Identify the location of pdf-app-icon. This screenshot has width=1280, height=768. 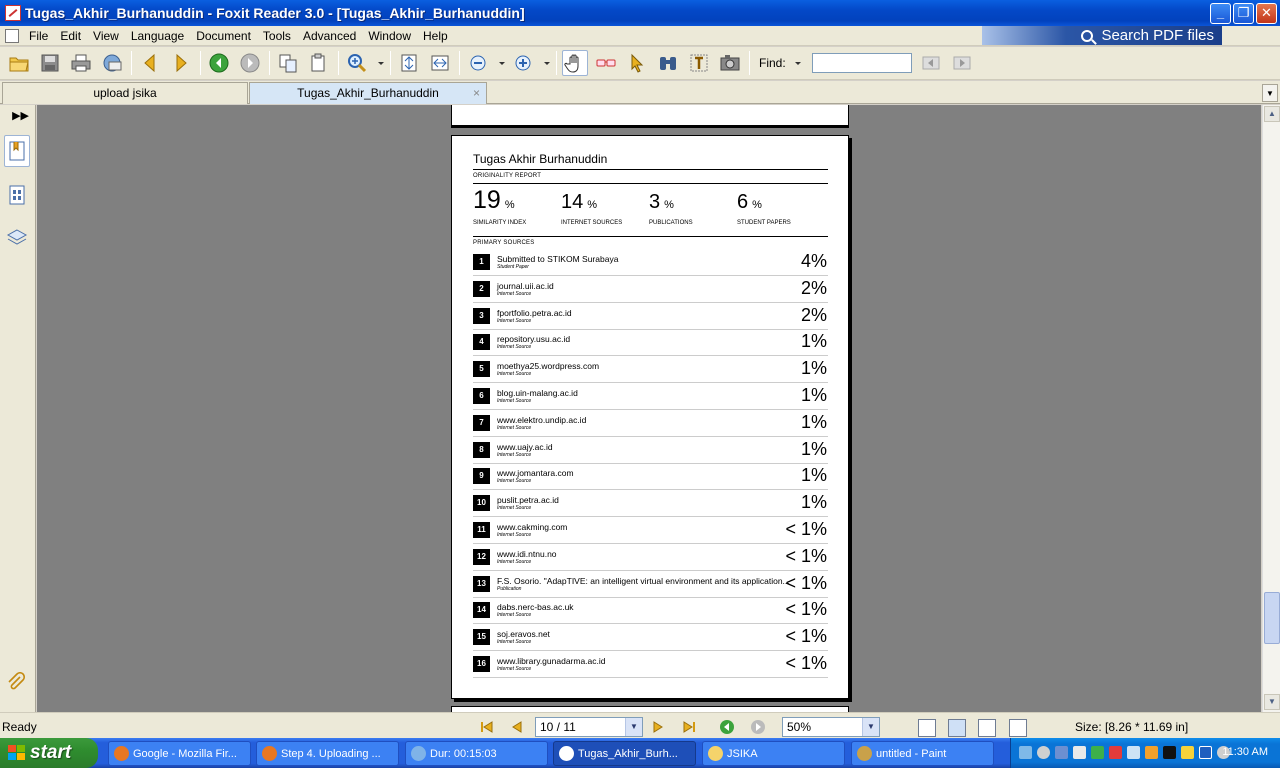
(13, 13).